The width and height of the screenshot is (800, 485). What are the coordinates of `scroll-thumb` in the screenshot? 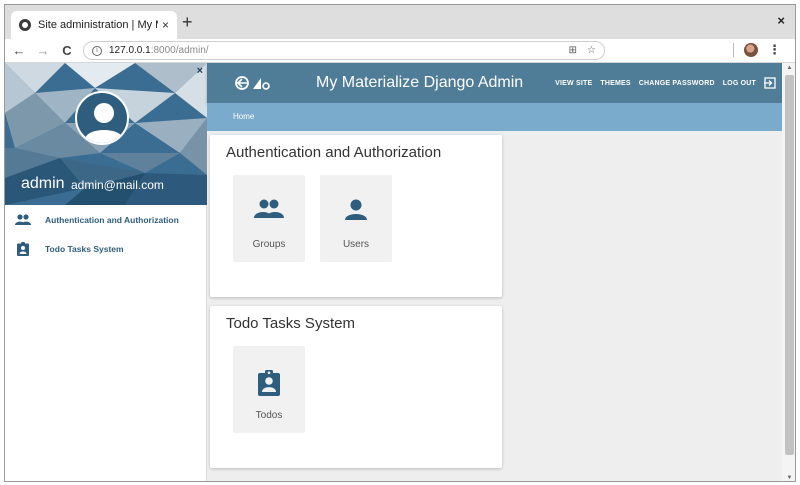 It's located at (789, 265).